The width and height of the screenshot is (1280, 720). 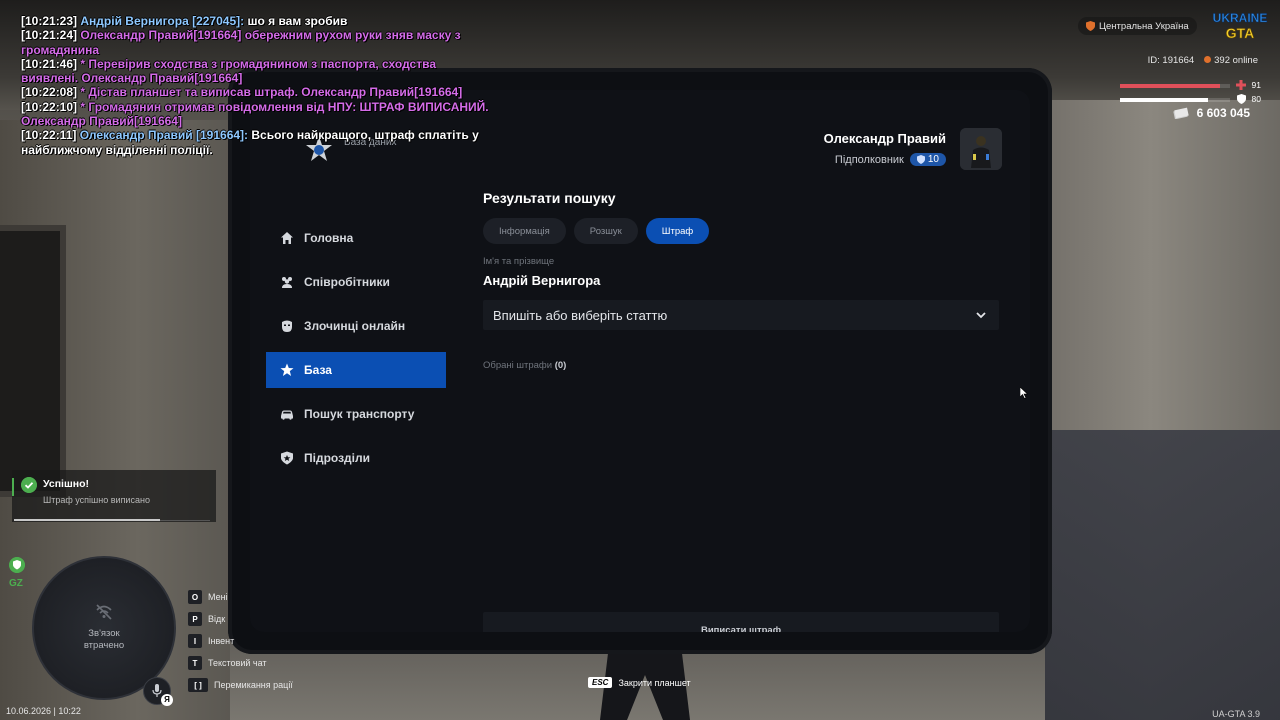 What do you see at coordinates (1240, 33) in the screenshot?
I see `svg-text: GTA` at bounding box center [1240, 33].